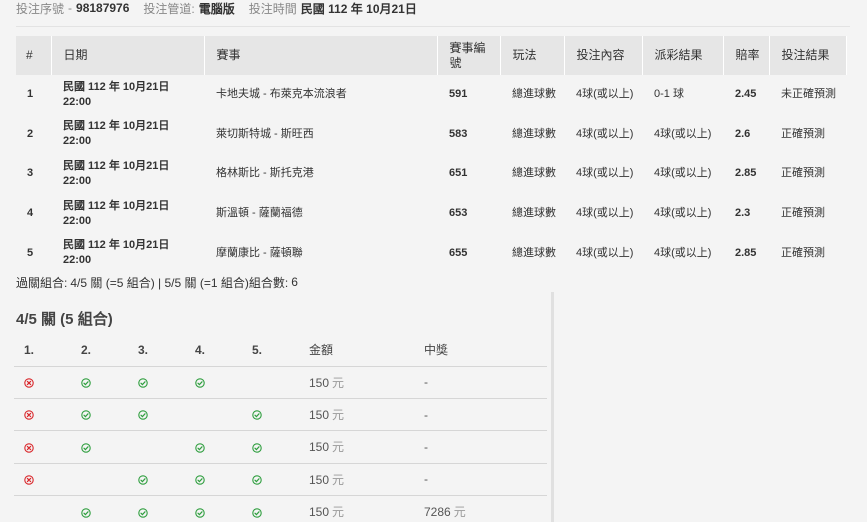 This screenshot has width=867, height=522. What do you see at coordinates (103, 8) in the screenshot?
I see `serial-value: 98187976` at bounding box center [103, 8].